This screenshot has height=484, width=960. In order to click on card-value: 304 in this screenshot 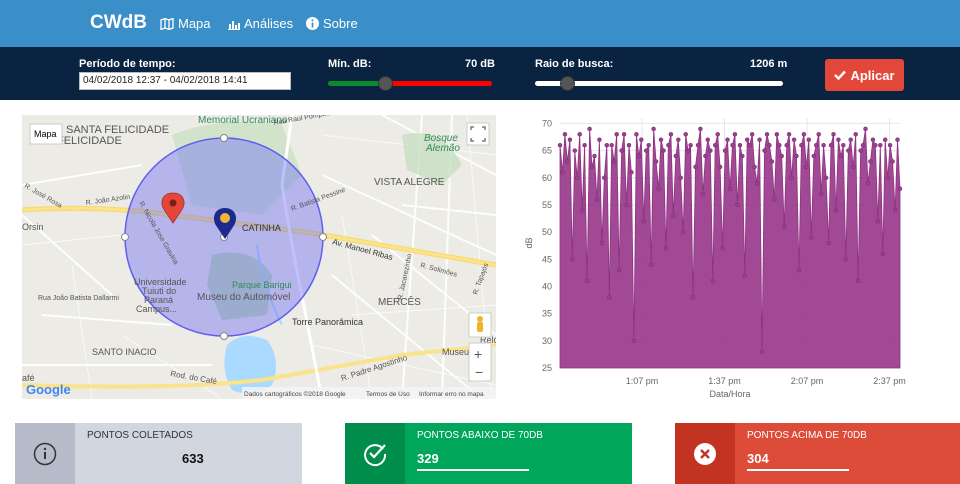, I will do `click(758, 458)`.